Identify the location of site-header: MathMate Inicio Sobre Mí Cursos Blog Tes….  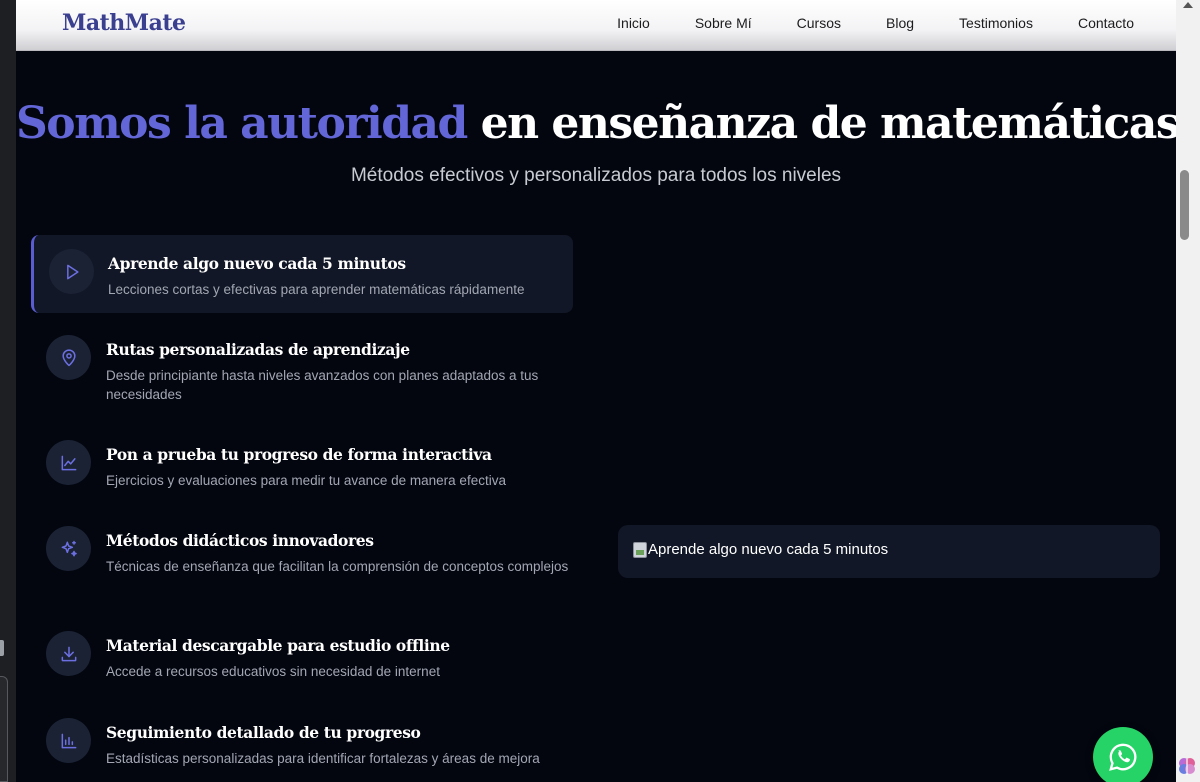
(596, 25).